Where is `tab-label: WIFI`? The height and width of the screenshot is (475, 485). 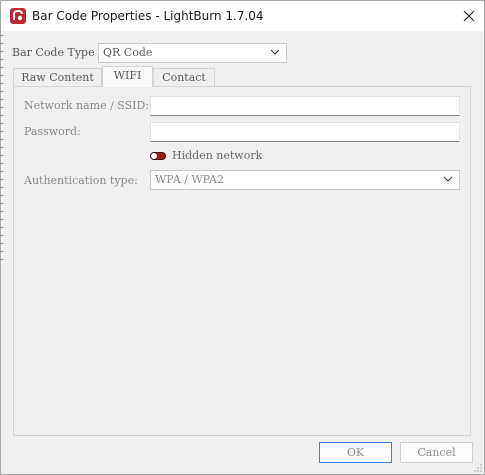
tab-label: WIFI is located at coordinates (127, 75).